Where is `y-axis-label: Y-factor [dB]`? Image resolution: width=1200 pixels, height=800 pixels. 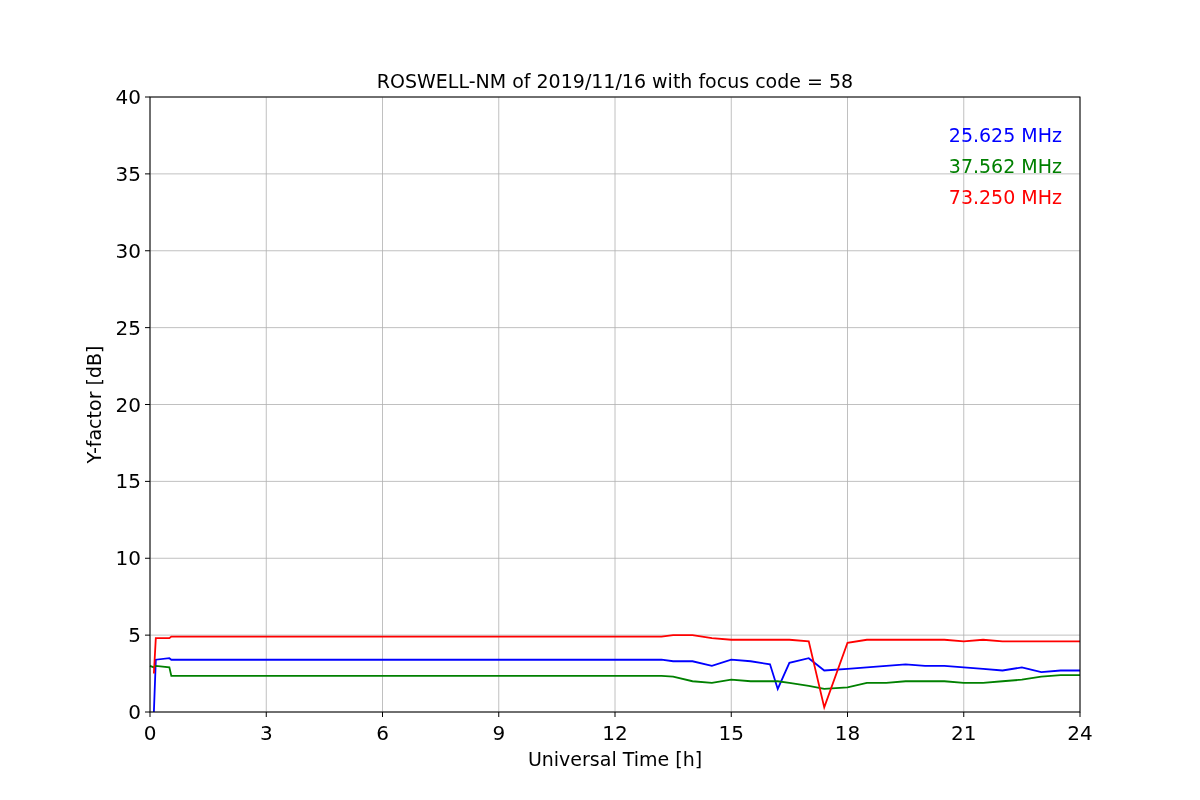
y-axis-label: Y-factor [dB] is located at coordinates (94, 404).